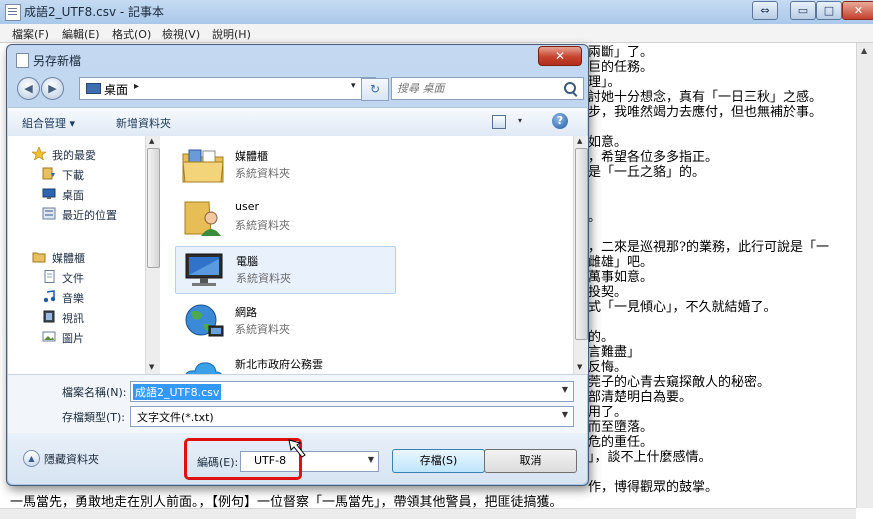 Image resolution: width=873 pixels, height=519 pixels. Describe the element at coordinates (436, 33) in the screenshot. I see `menu-bar: 檔案(F) 編輯(E) 格式(O) 檢視(V) 說明(H)` at that location.